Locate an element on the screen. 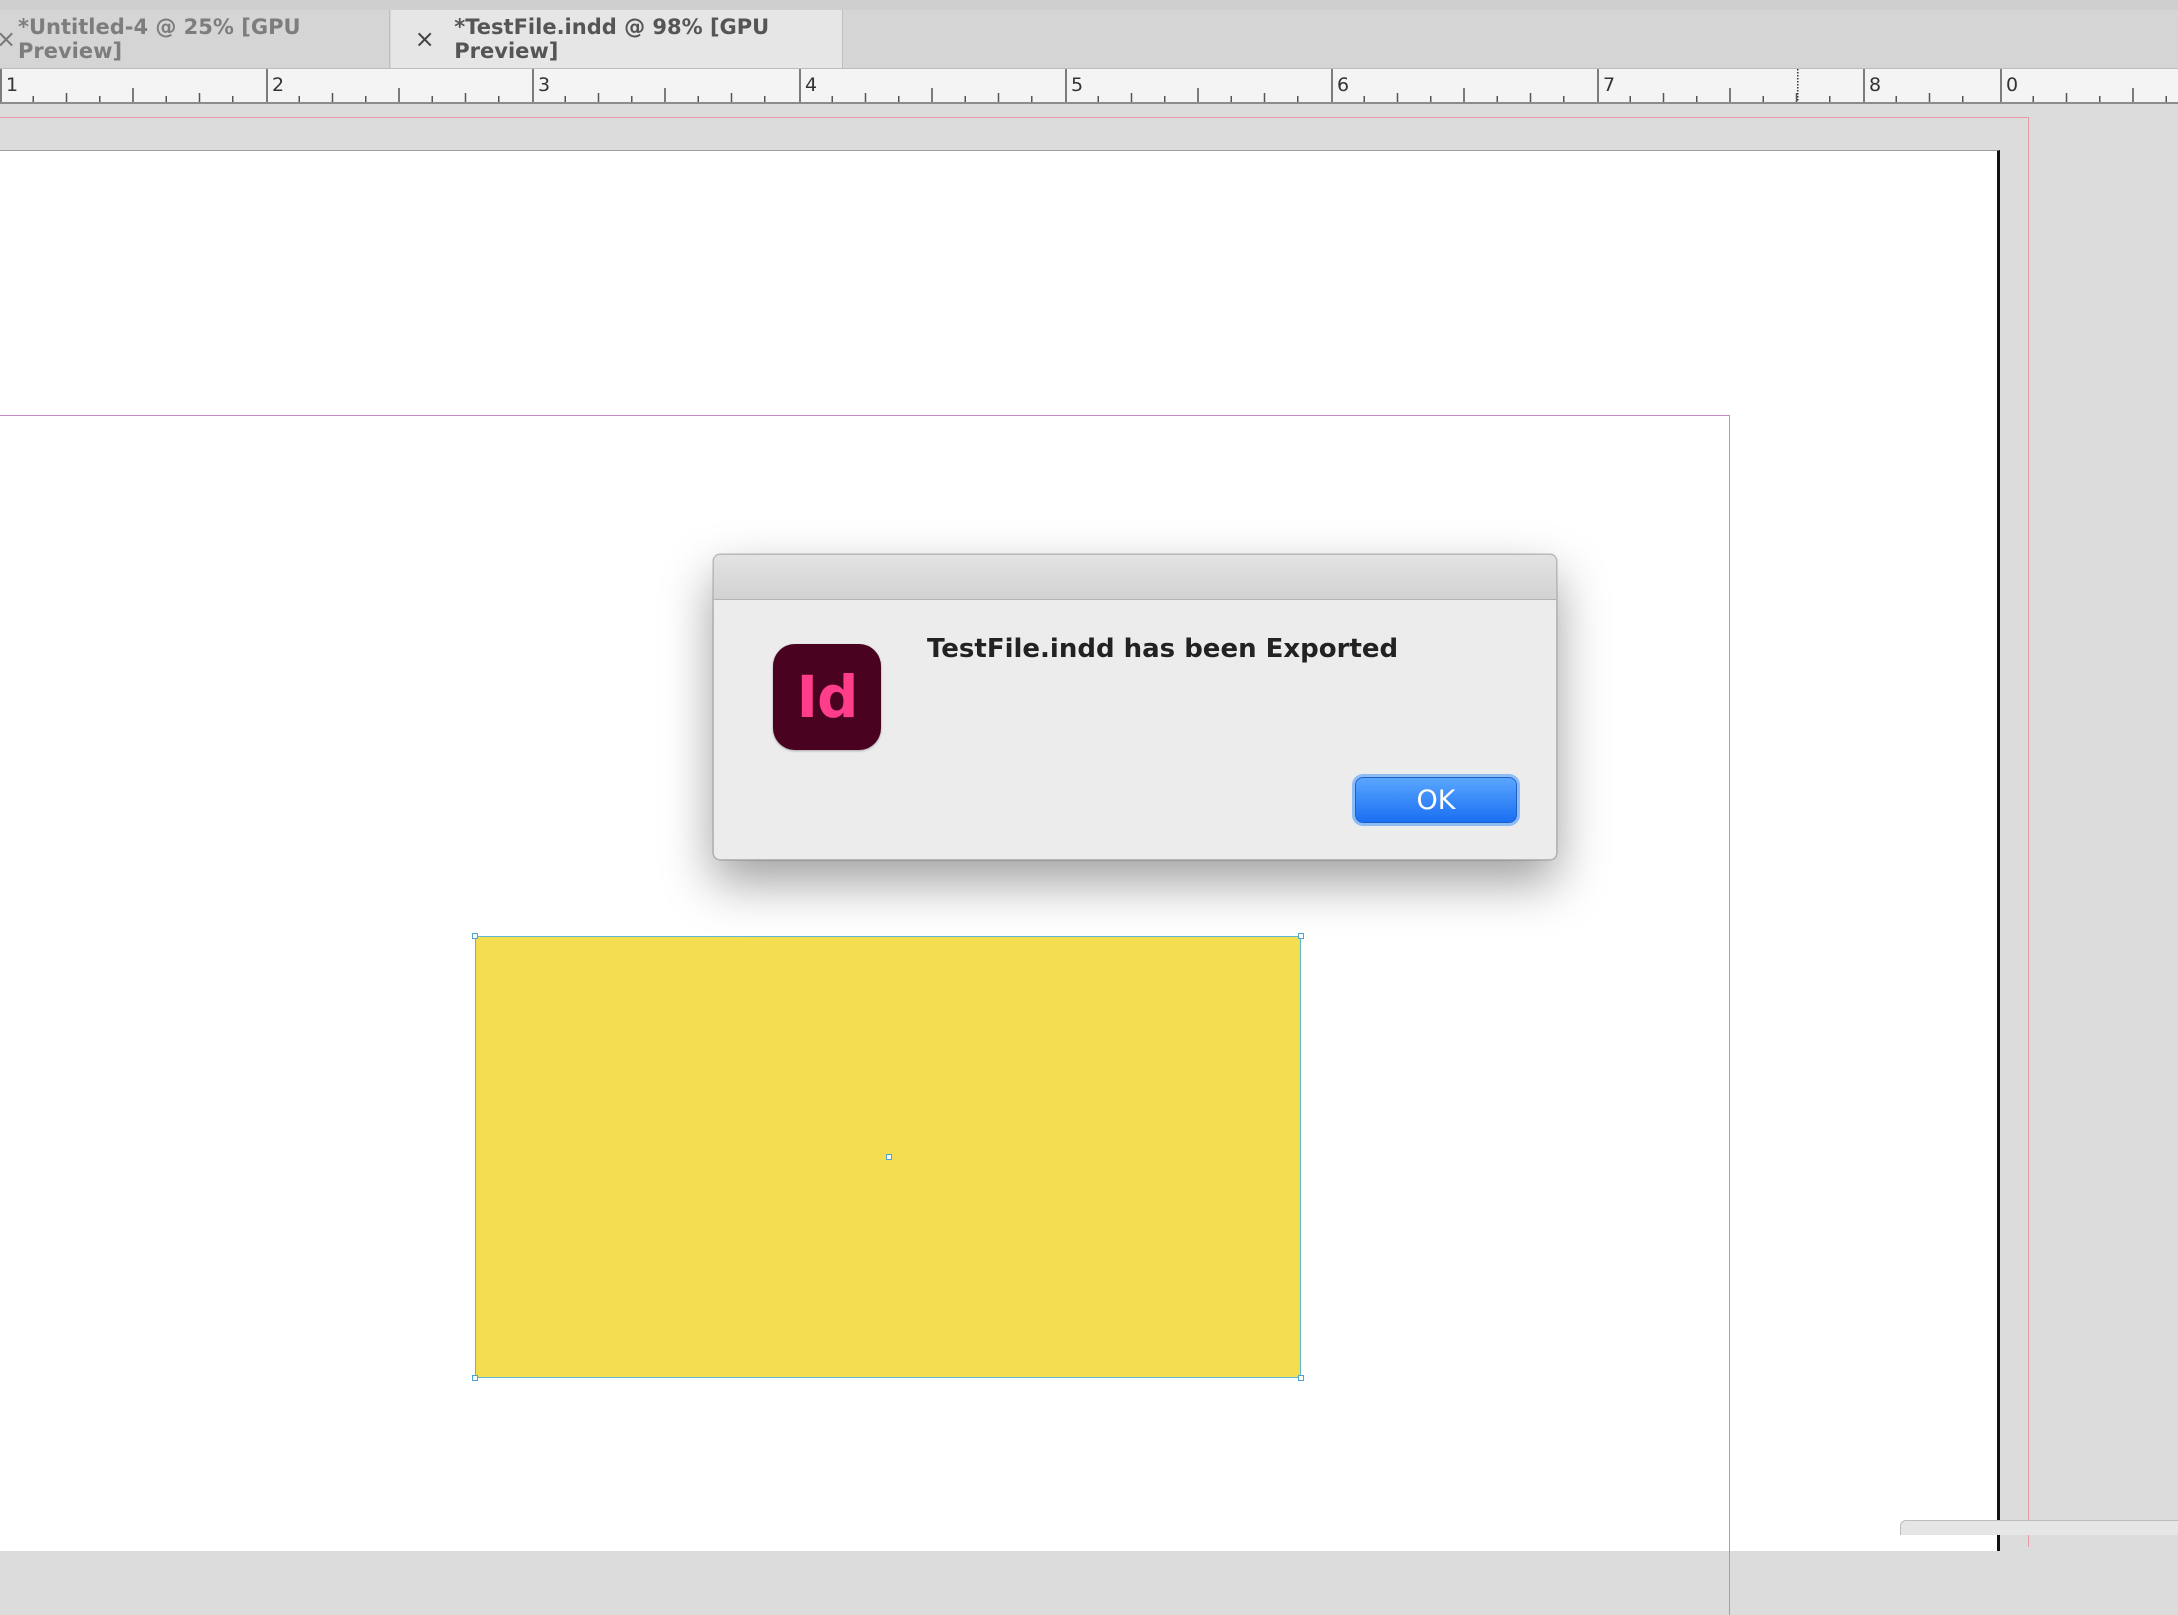 The height and width of the screenshot is (1615, 2178). yellow-rectangle is located at coordinates (888, 1157).